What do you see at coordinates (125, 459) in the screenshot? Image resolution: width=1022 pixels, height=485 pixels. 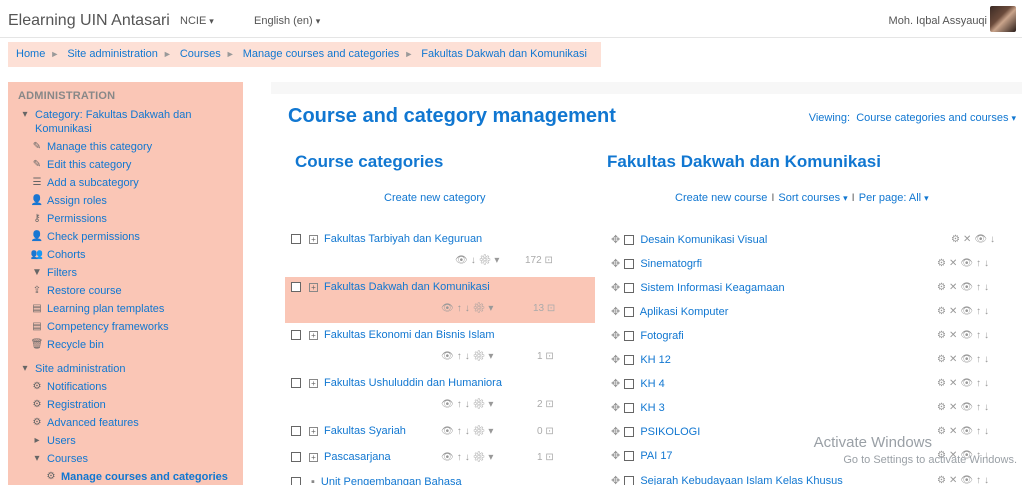 I see `tree-item-courses: ▾ Courses` at bounding box center [125, 459].